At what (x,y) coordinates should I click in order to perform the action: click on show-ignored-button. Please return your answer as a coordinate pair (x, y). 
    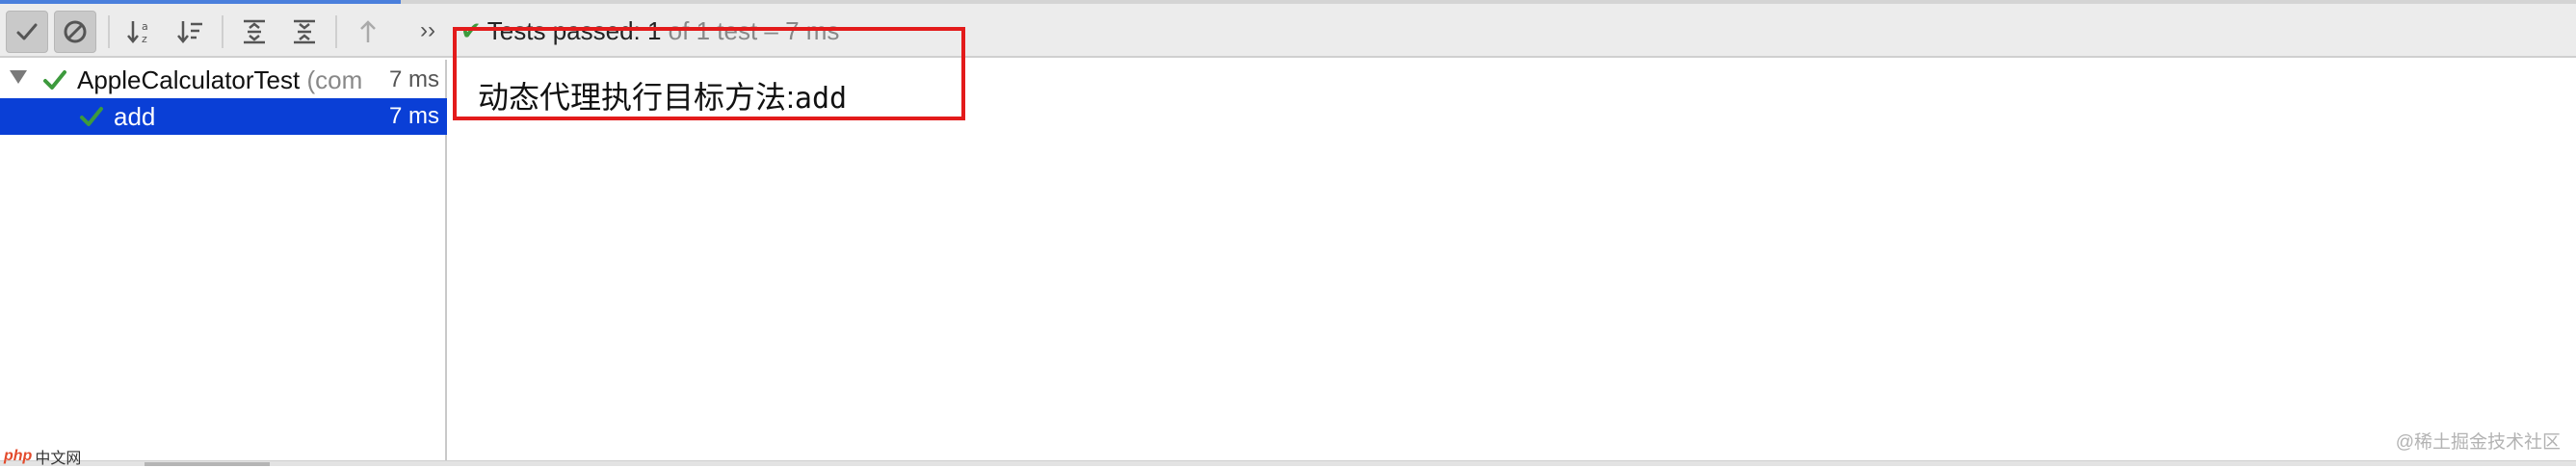
    Looking at the image, I should click on (75, 32).